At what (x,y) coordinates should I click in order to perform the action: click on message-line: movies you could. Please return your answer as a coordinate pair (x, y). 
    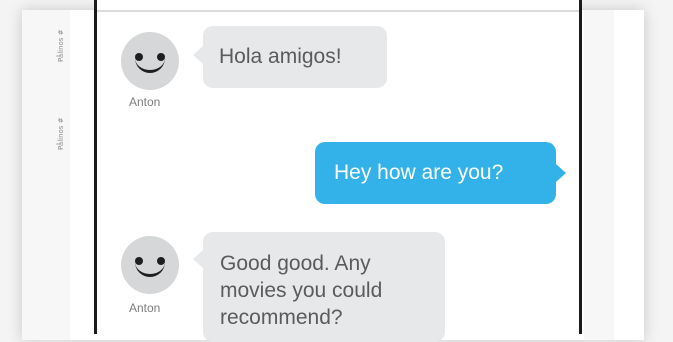
    Looking at the image, I should click on (301, 290).